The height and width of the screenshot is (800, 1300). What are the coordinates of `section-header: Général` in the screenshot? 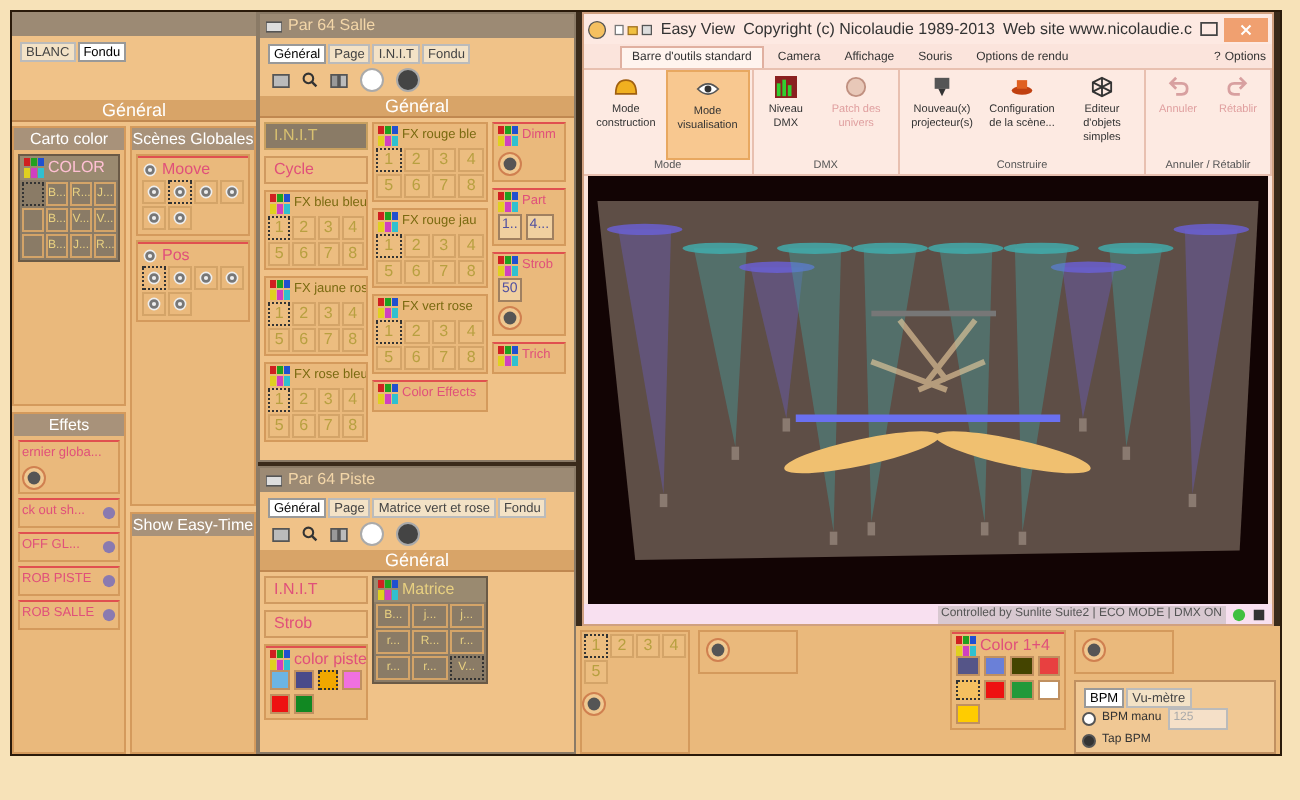 It's located at (417, 561).